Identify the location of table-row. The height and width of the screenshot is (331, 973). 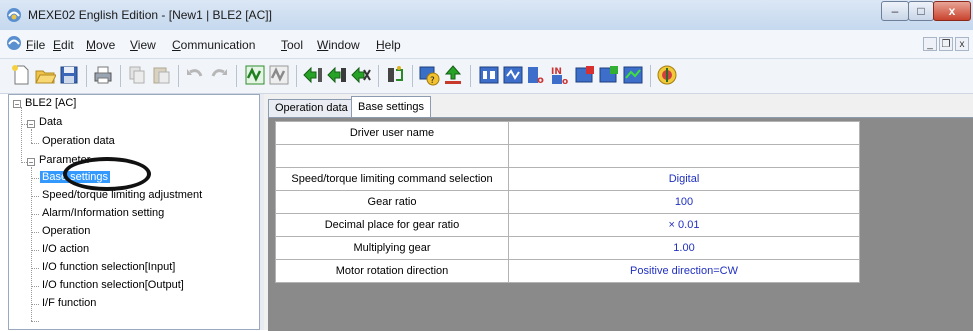
(567, 156).